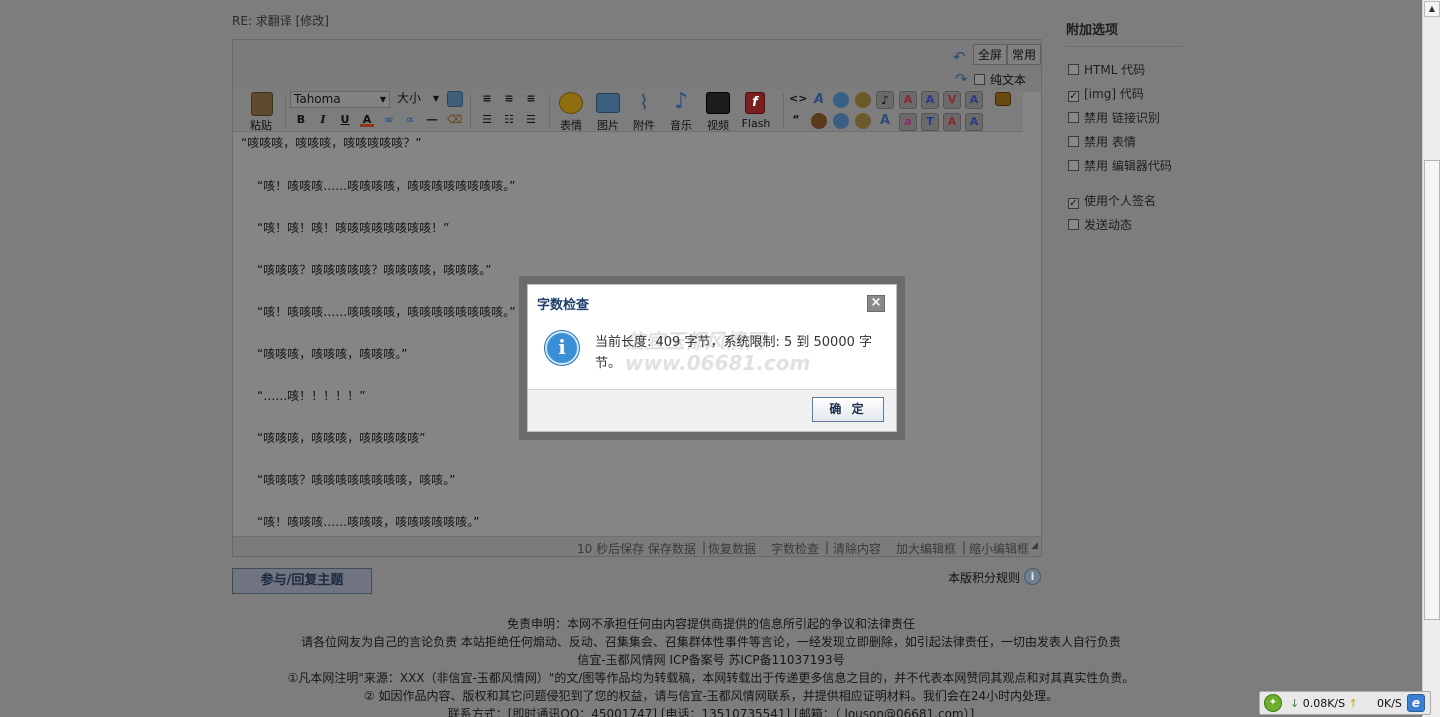 The width and height of the screenshot is (1440, 717). Describe the element at coordinates (681, 103) in the screenshot. I see `music-icon: ♪` at that location.